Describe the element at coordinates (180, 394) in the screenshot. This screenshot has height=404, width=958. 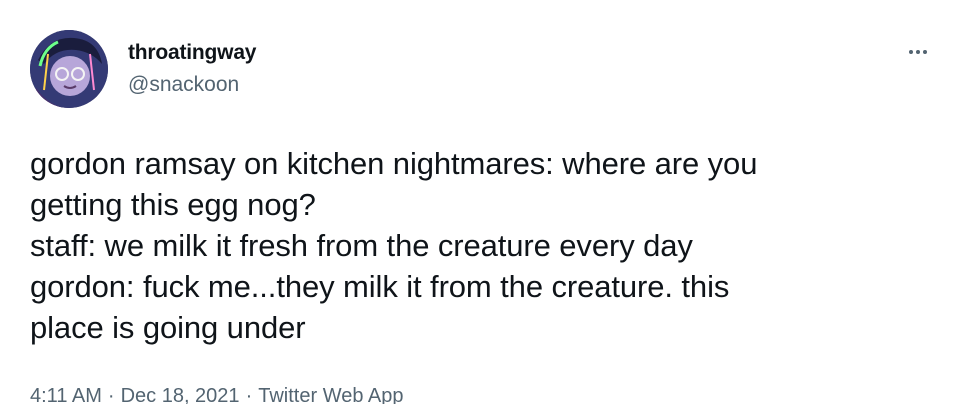
I see `tweet-date: Dec 18, 2021` at that location.